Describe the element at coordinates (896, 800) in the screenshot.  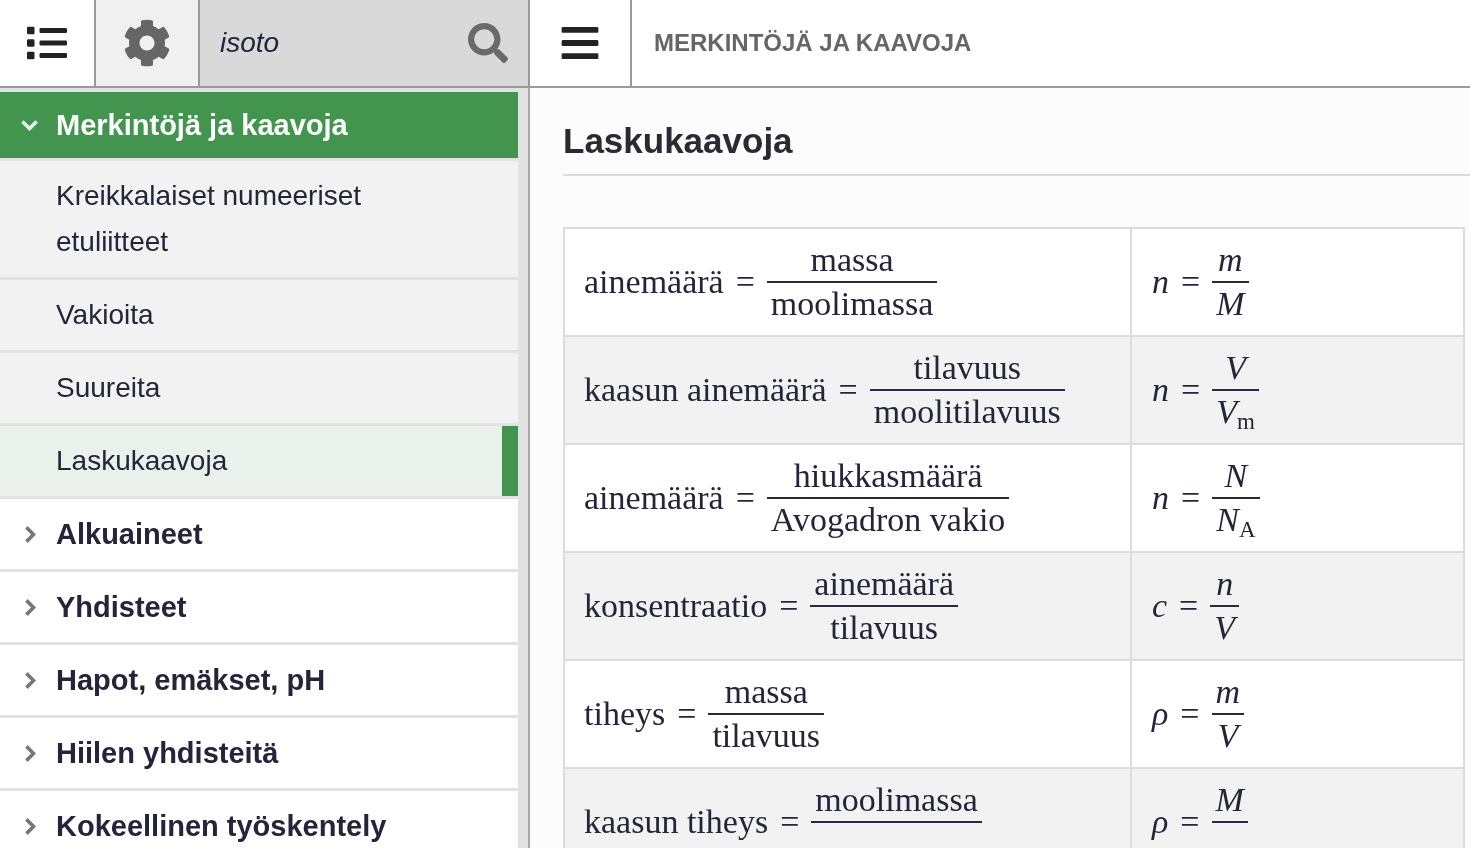
I see `numerator: moolimassa` at that location.